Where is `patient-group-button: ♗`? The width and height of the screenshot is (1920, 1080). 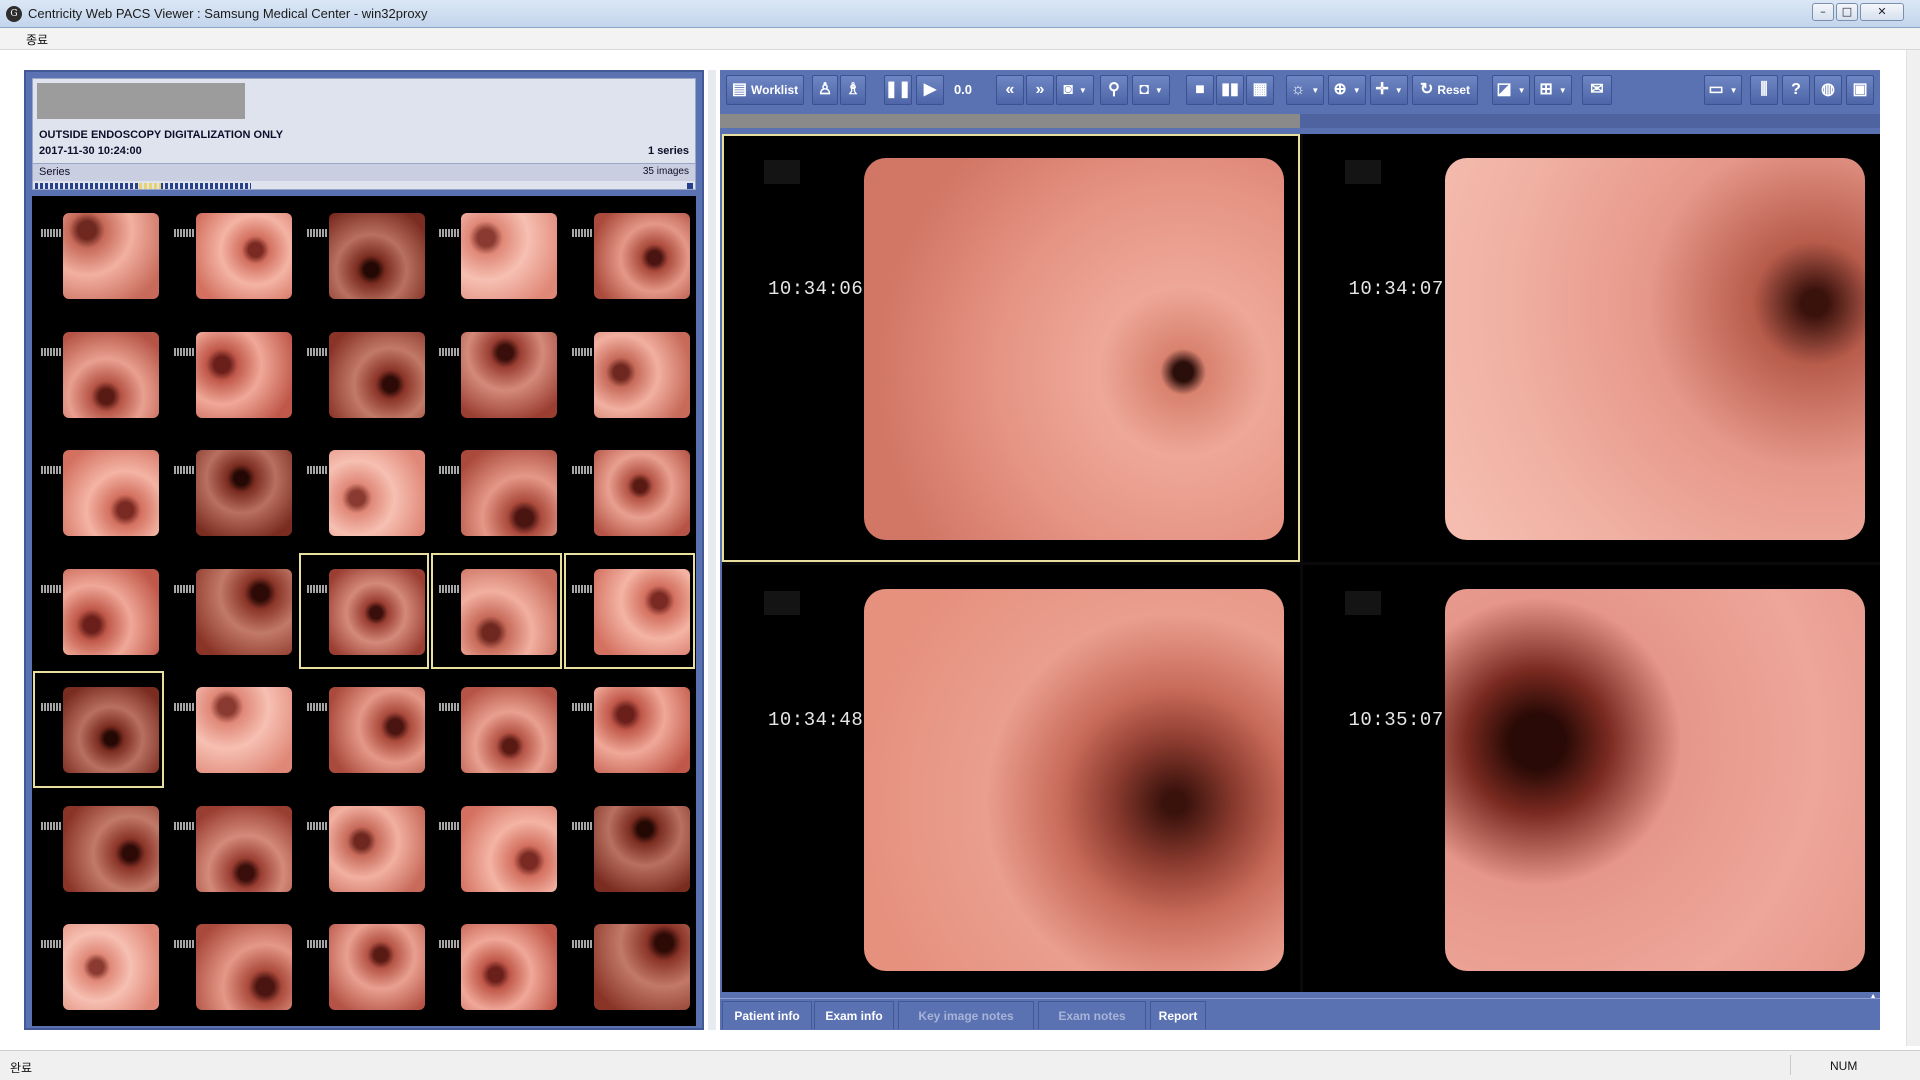 patient-group-button: ♗ is located at coordinates (853, 90).